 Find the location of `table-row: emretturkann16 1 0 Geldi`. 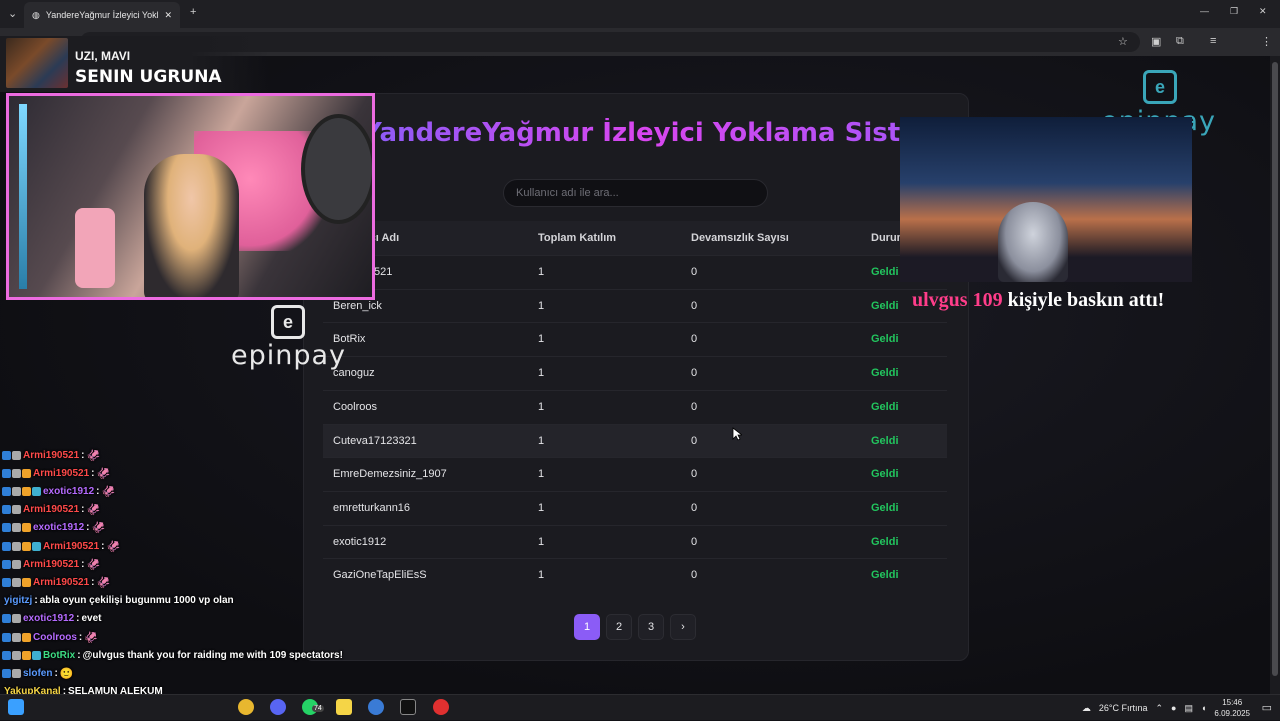

table-row: emretturkann16 1 0 Geldi is located at coordinates (635, 507).